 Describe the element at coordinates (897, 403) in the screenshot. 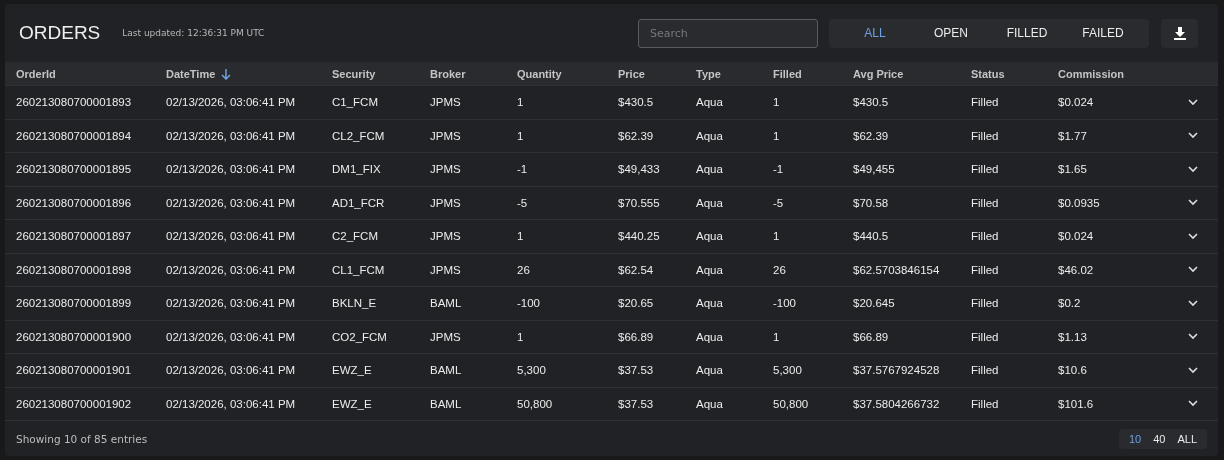

I see `table-cell-text: $37.5804266732` at that location.